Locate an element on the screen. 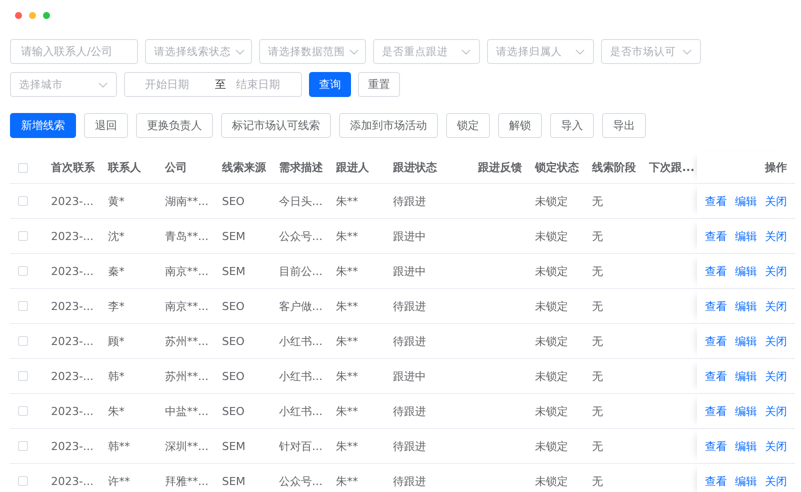  toolbar-button: 导入 is located at coordinates (572, 125).